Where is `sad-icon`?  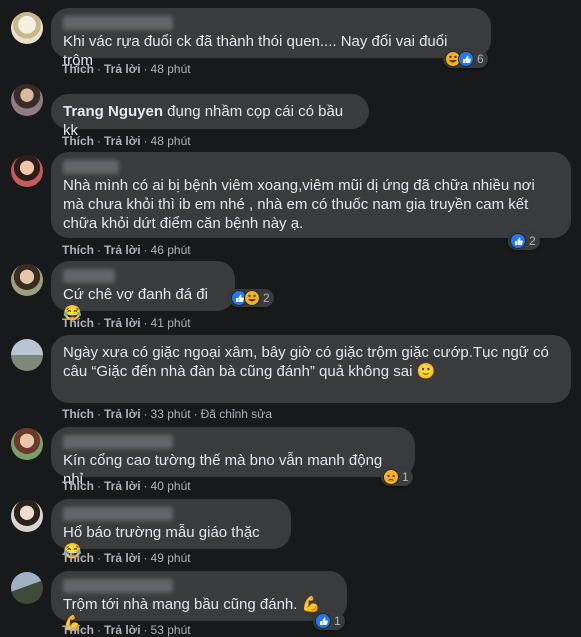 sad-icon is located at coordinates (391, 477).